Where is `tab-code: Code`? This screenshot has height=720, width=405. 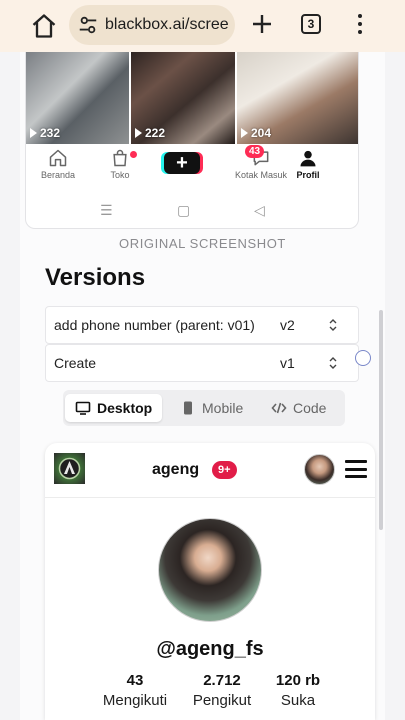
tab-code: Code is located at coordinates (298, 408).